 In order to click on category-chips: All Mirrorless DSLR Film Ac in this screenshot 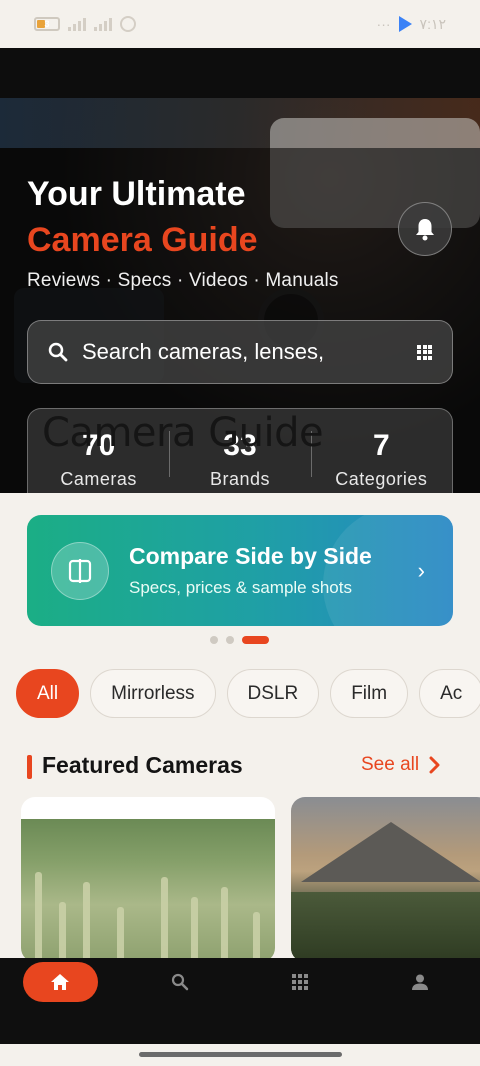, I will do `click(248, 693)`.